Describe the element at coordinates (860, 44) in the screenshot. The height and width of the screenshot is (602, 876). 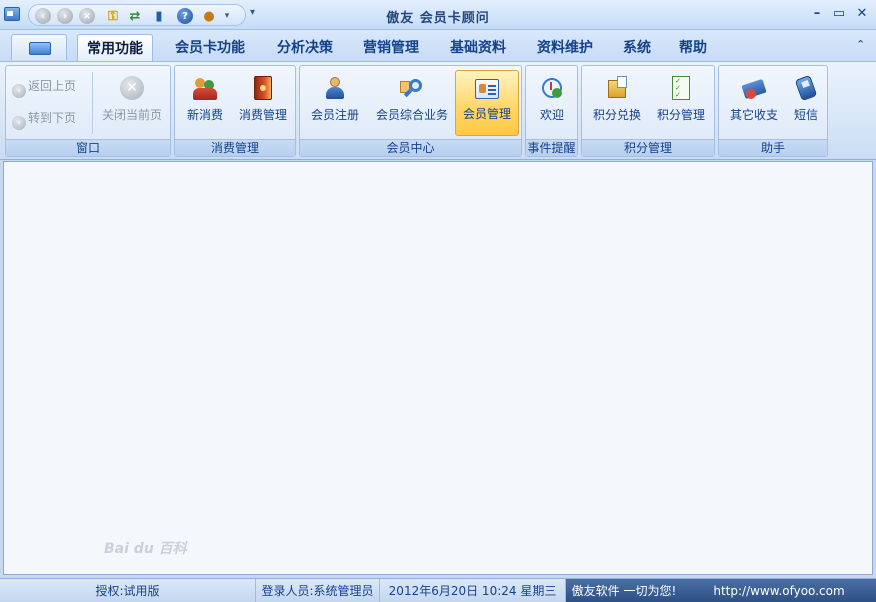
I see `collapse-ribbon-icon: ⌃` at that location.